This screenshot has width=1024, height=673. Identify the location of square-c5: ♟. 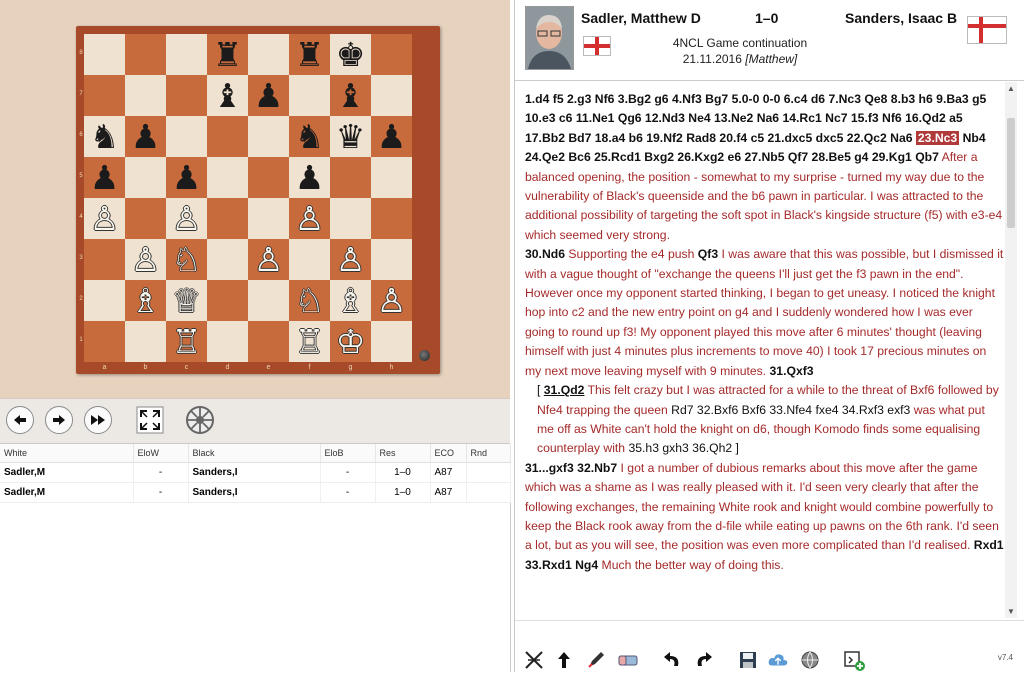
(186, 177).